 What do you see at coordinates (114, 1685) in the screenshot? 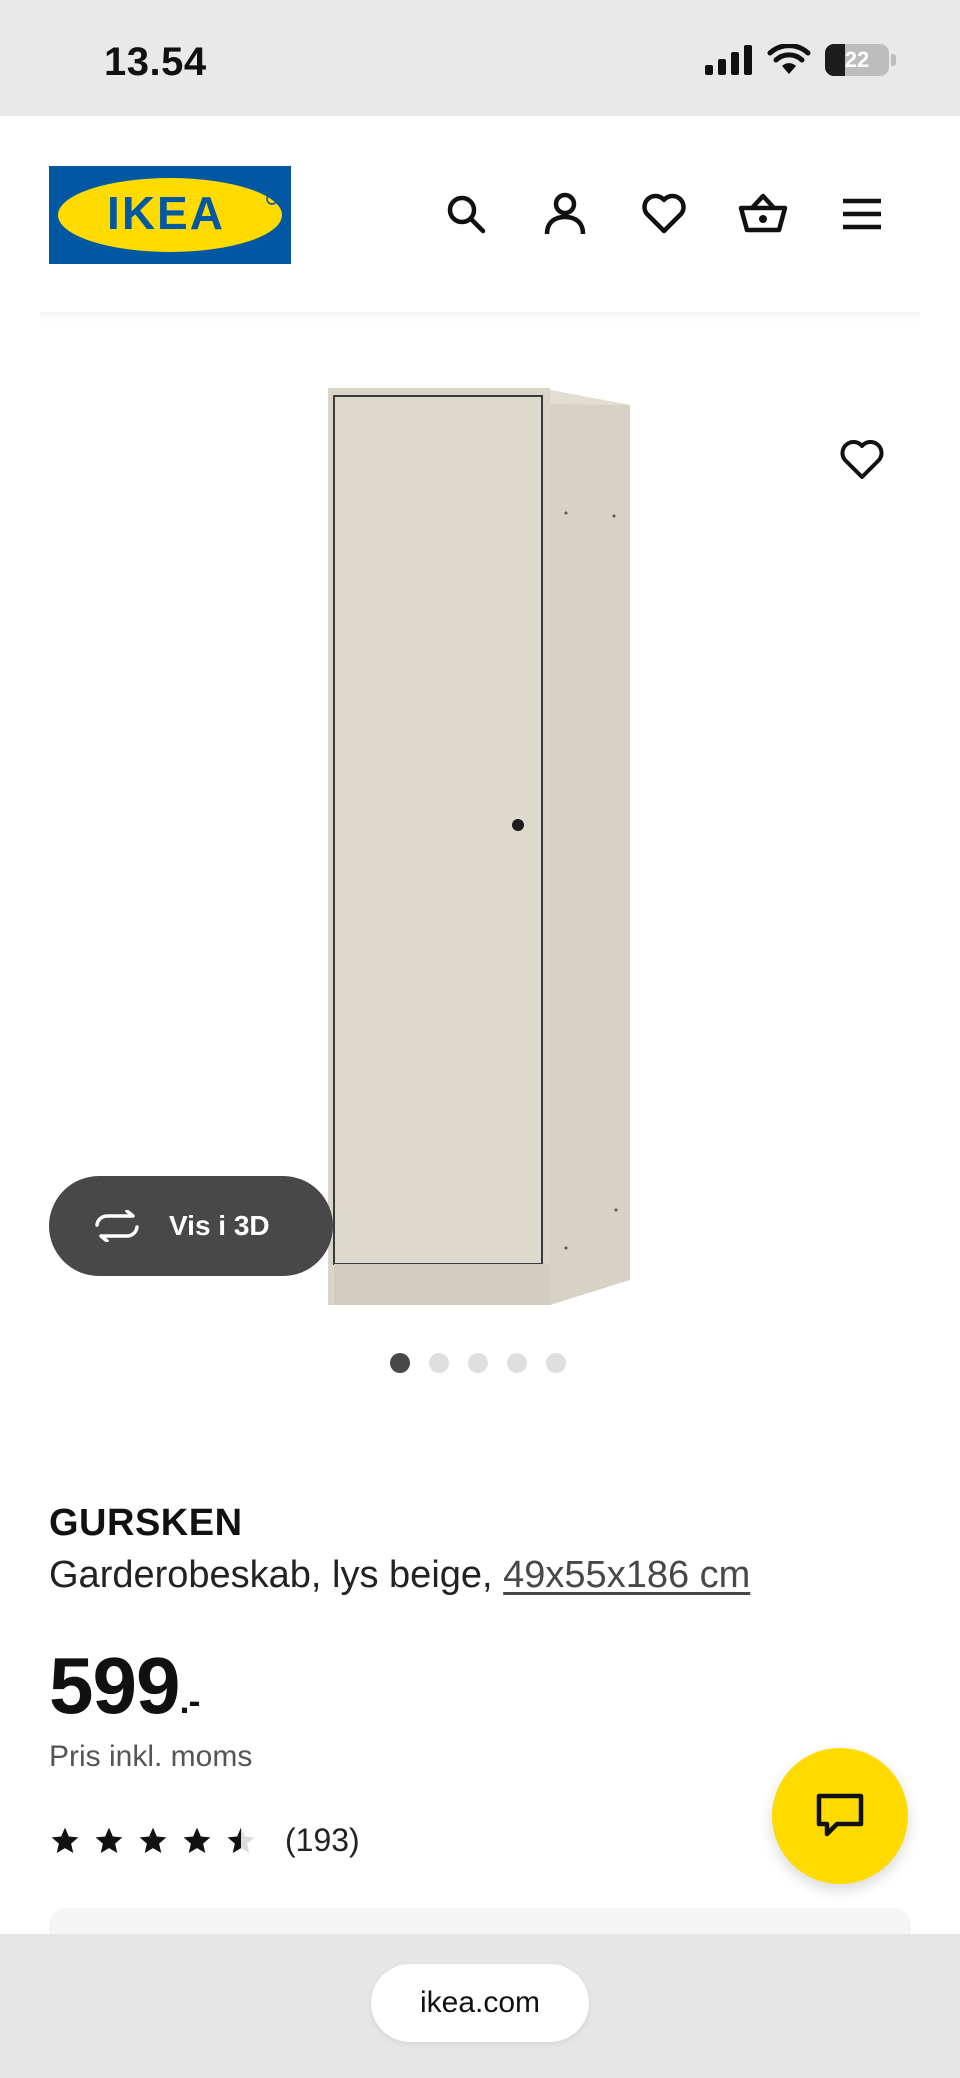
I see `price-value: 599` at bounding box center [114, 1685].